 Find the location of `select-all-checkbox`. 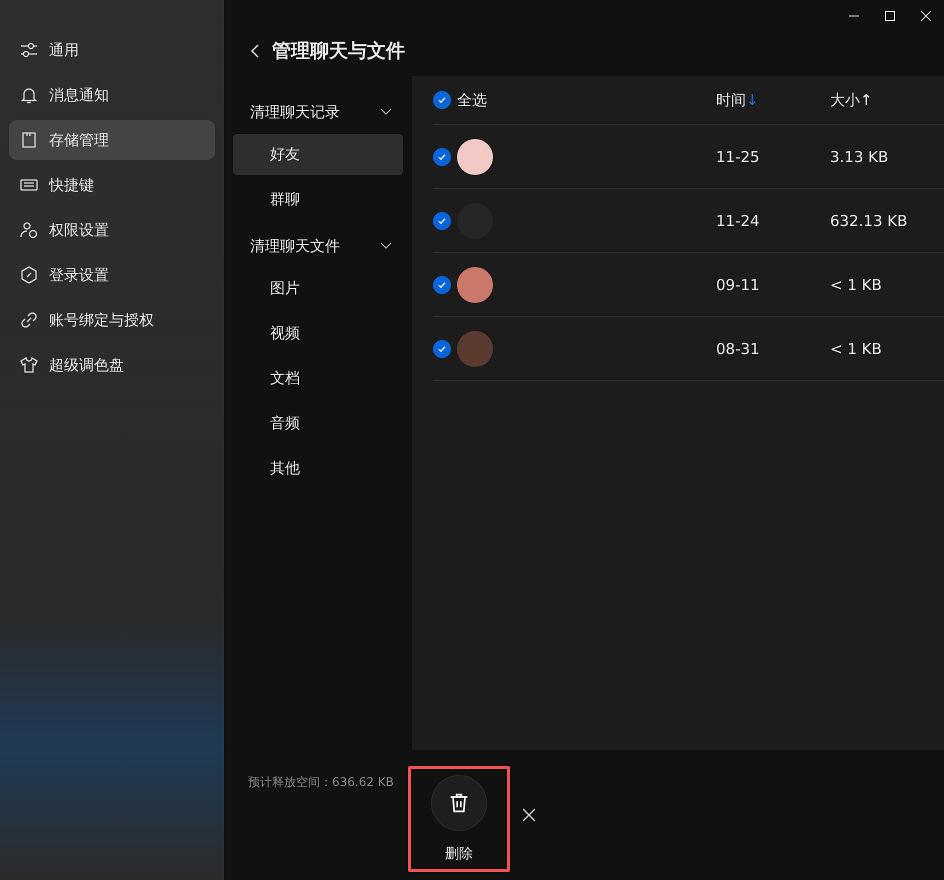

select-all-checkbox is located at coordinates (442, 100).